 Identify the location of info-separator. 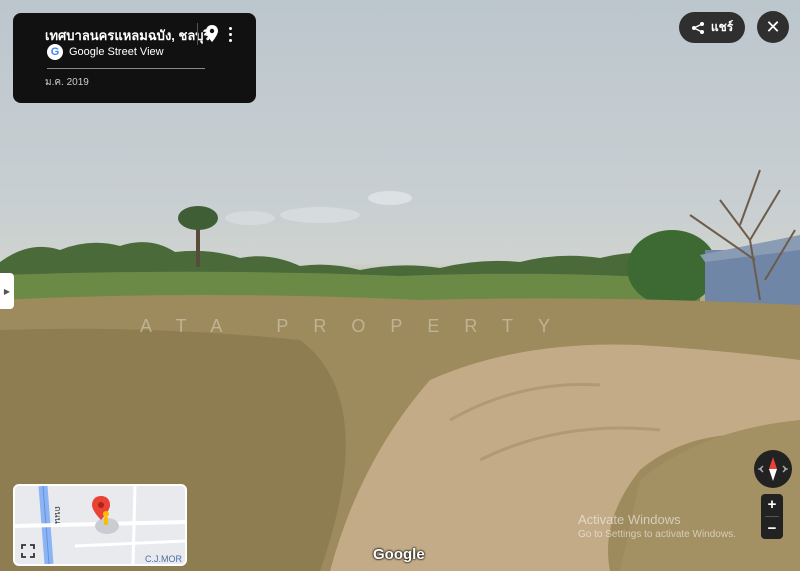
(197, 34).